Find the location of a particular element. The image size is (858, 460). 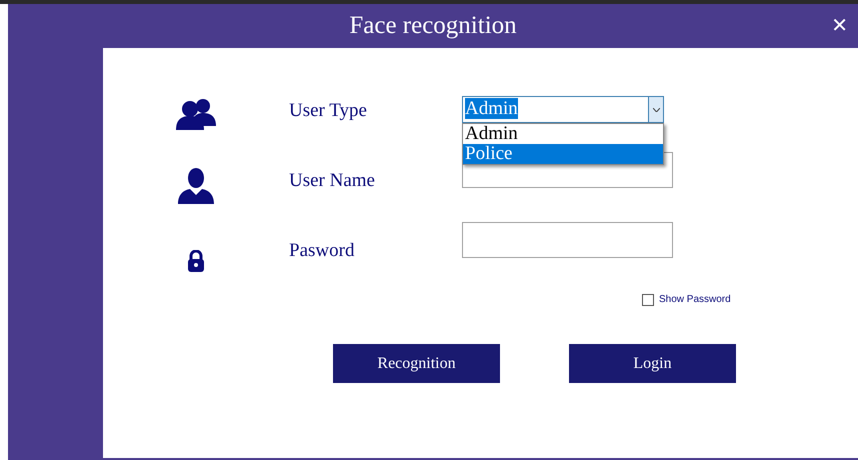

login-button: Login is located at coordinates (652, 363).